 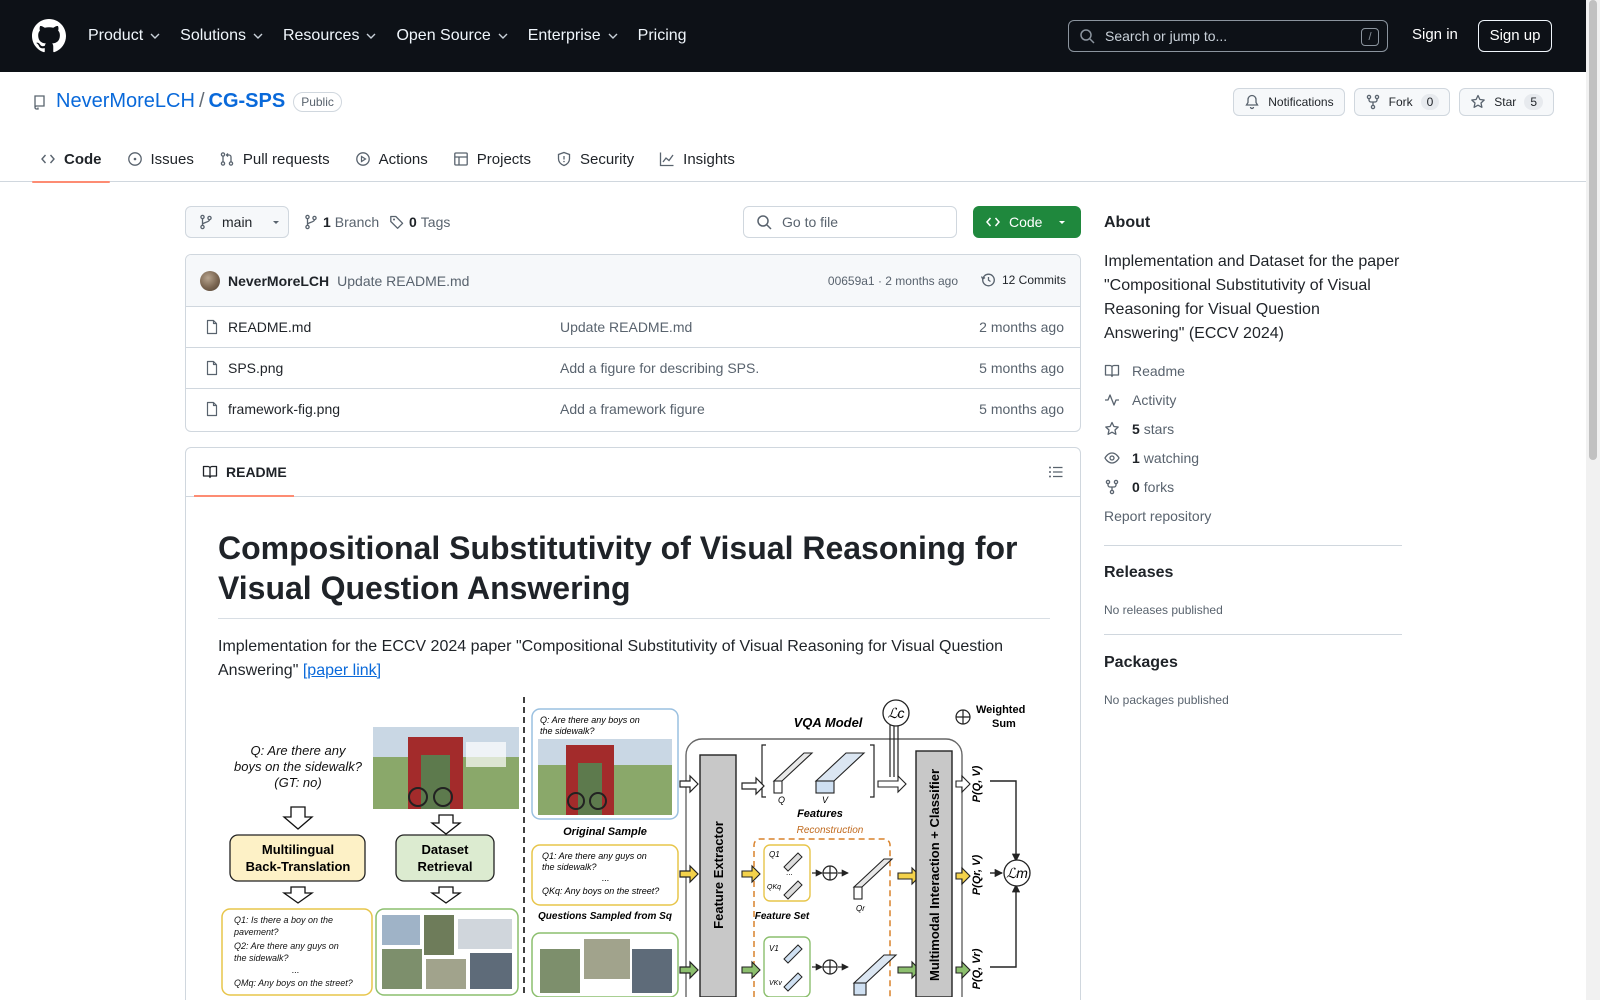 What do you see at coordinates (595, 159) in the screenshot?
I see `tab-security: Security` at bounding box center [595, 159].